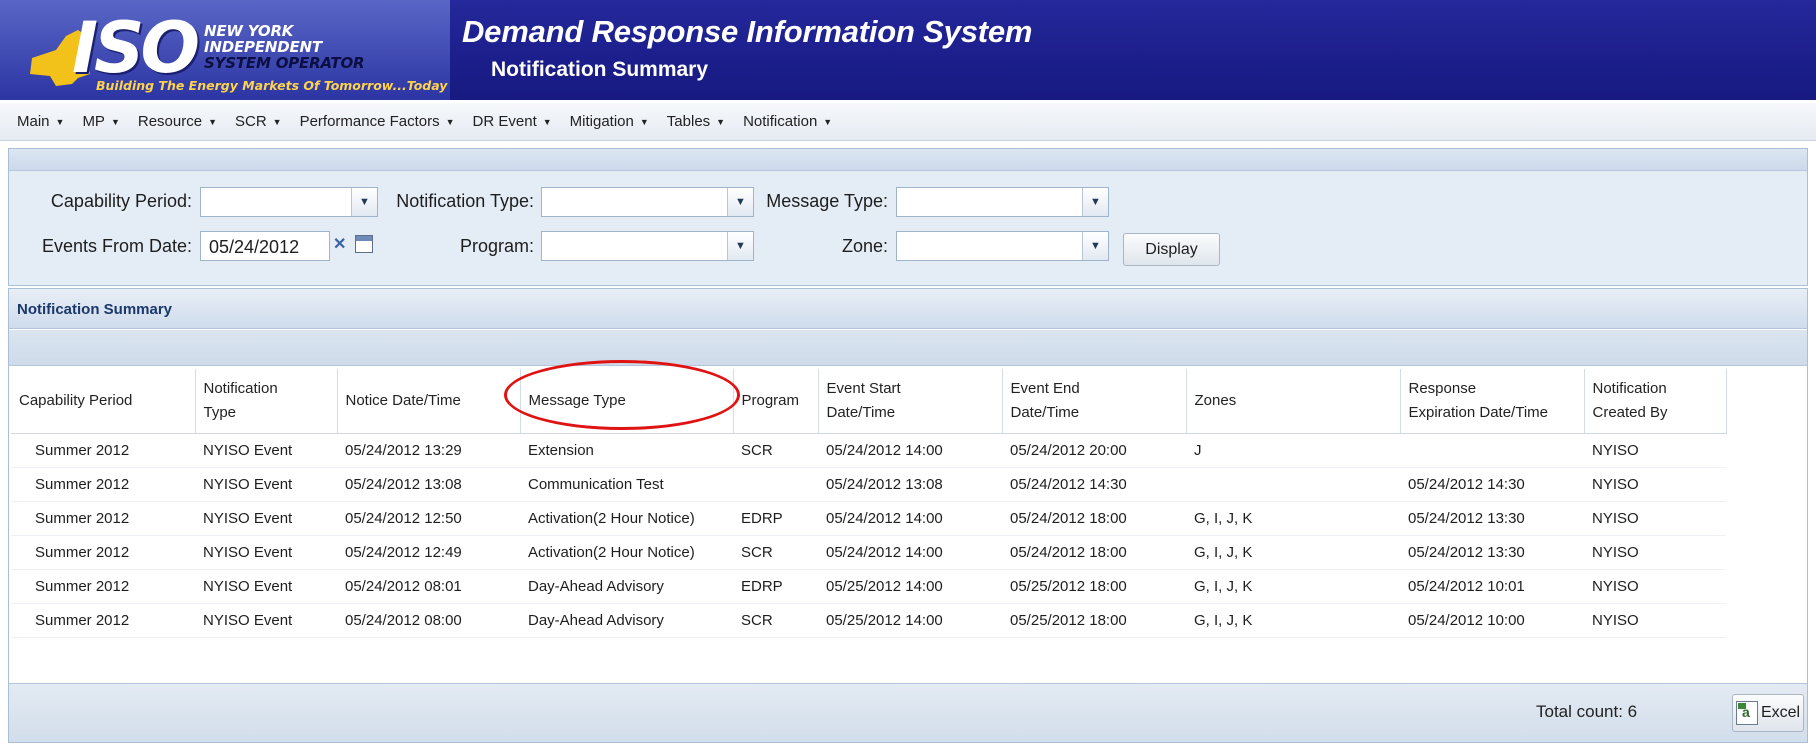 This screenshot has width=1816, height=745. What do you see at coordinates (1442, 388) in the screenshot?
I see `header-text: Response` at bounding box center [1442, 388].